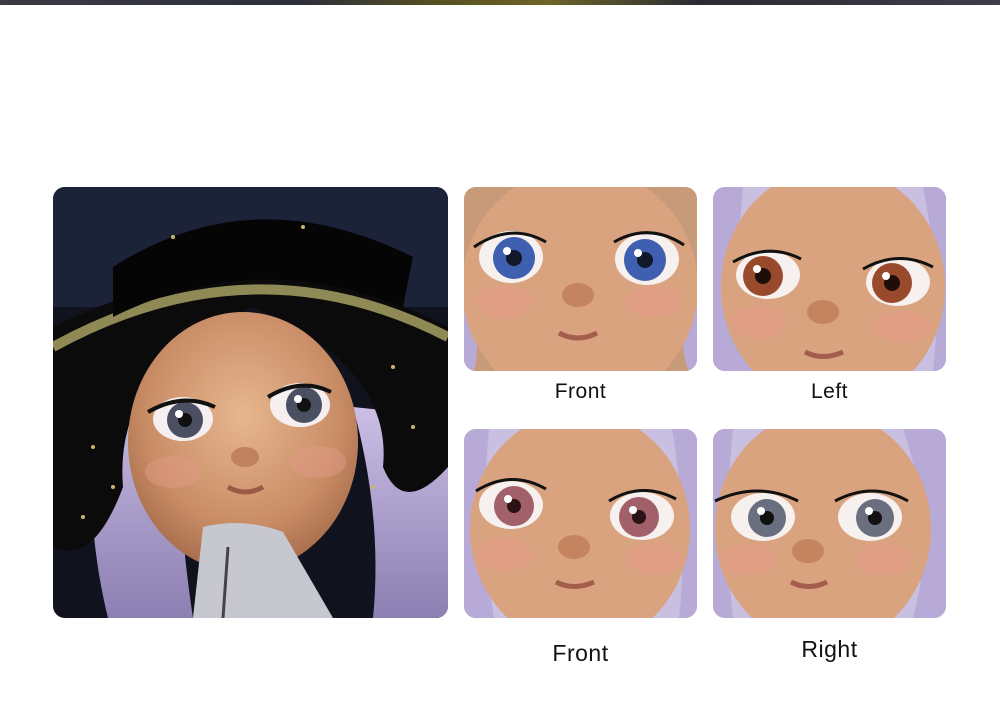  I want to click on top-image-edge, so click(500, 2).